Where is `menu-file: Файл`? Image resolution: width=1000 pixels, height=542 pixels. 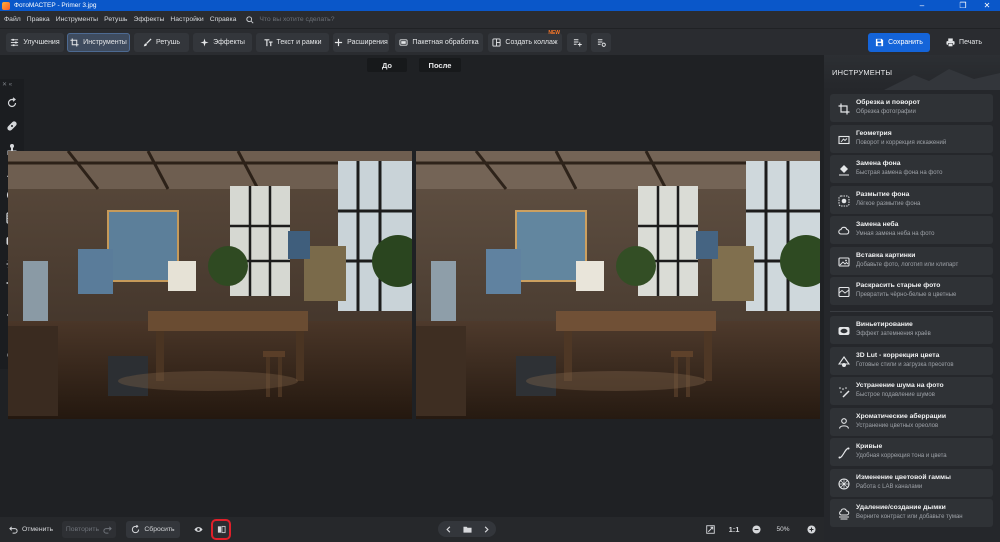 menu-file: Файл is located at coordinates (12, 19).